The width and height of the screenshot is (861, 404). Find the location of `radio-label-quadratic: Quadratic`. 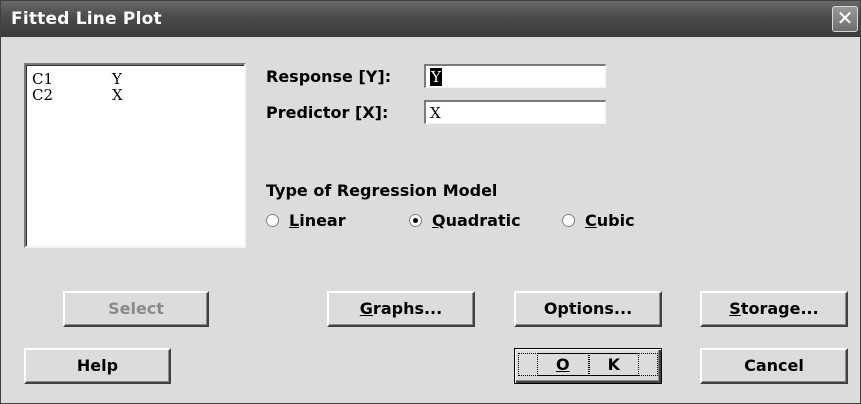

radio-label-quadratic: Quadratic is located at coordinates (476, 220).